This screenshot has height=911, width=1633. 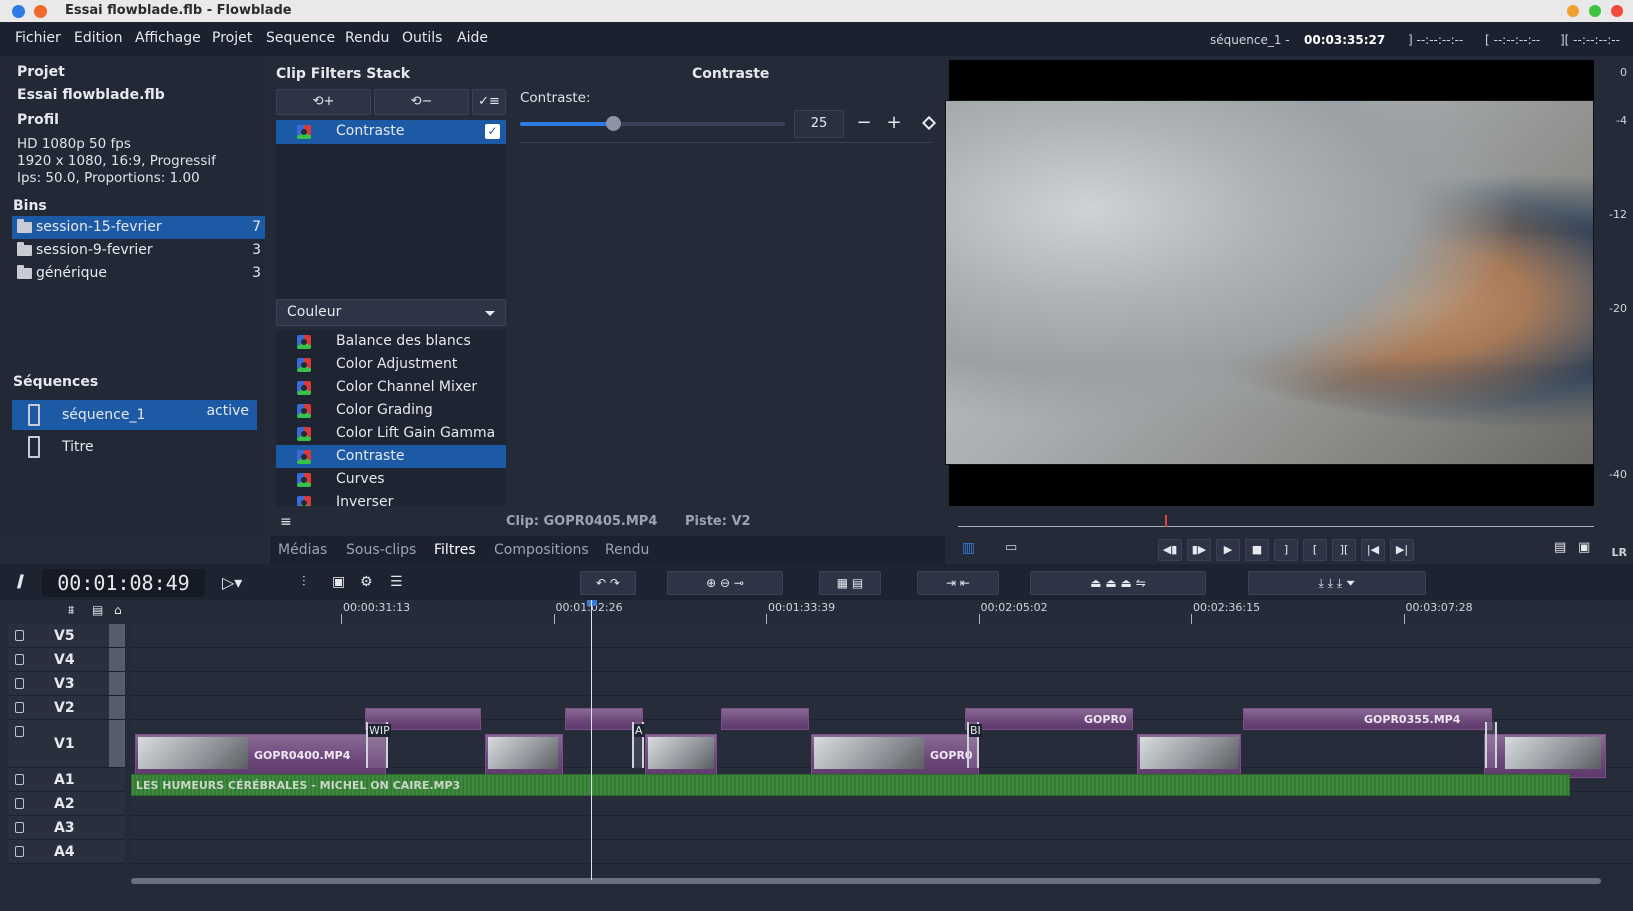 I want to click on playhead, so click(x=591, y=740).